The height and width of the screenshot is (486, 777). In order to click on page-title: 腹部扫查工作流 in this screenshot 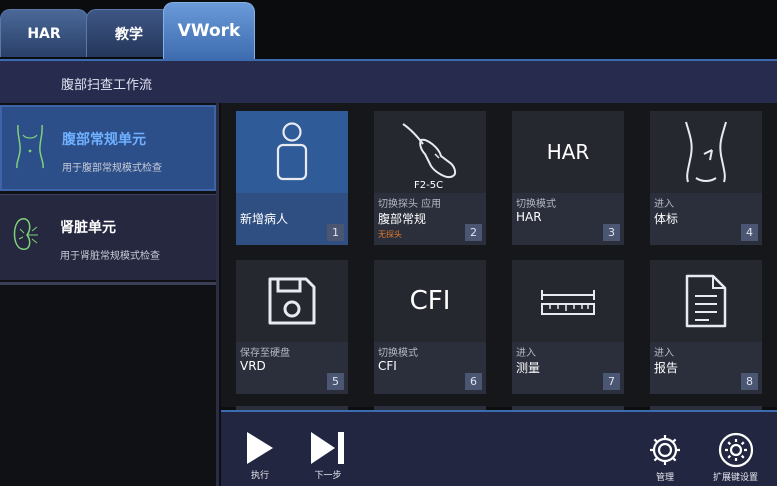, I will do `click(107, 85)`.